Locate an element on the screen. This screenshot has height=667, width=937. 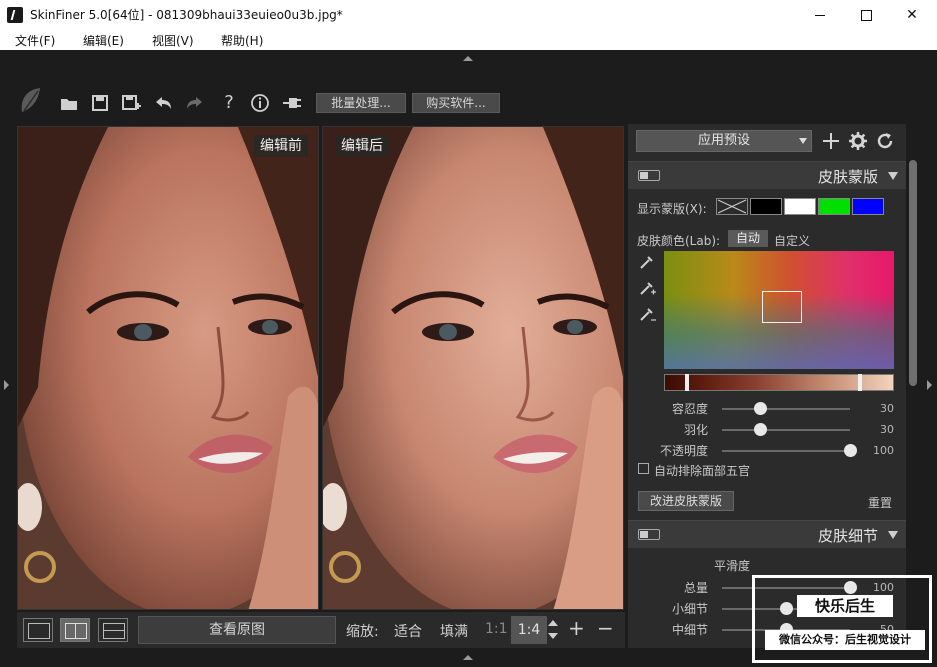
after-label: 编辑后 is located at coordinates (362, 146).